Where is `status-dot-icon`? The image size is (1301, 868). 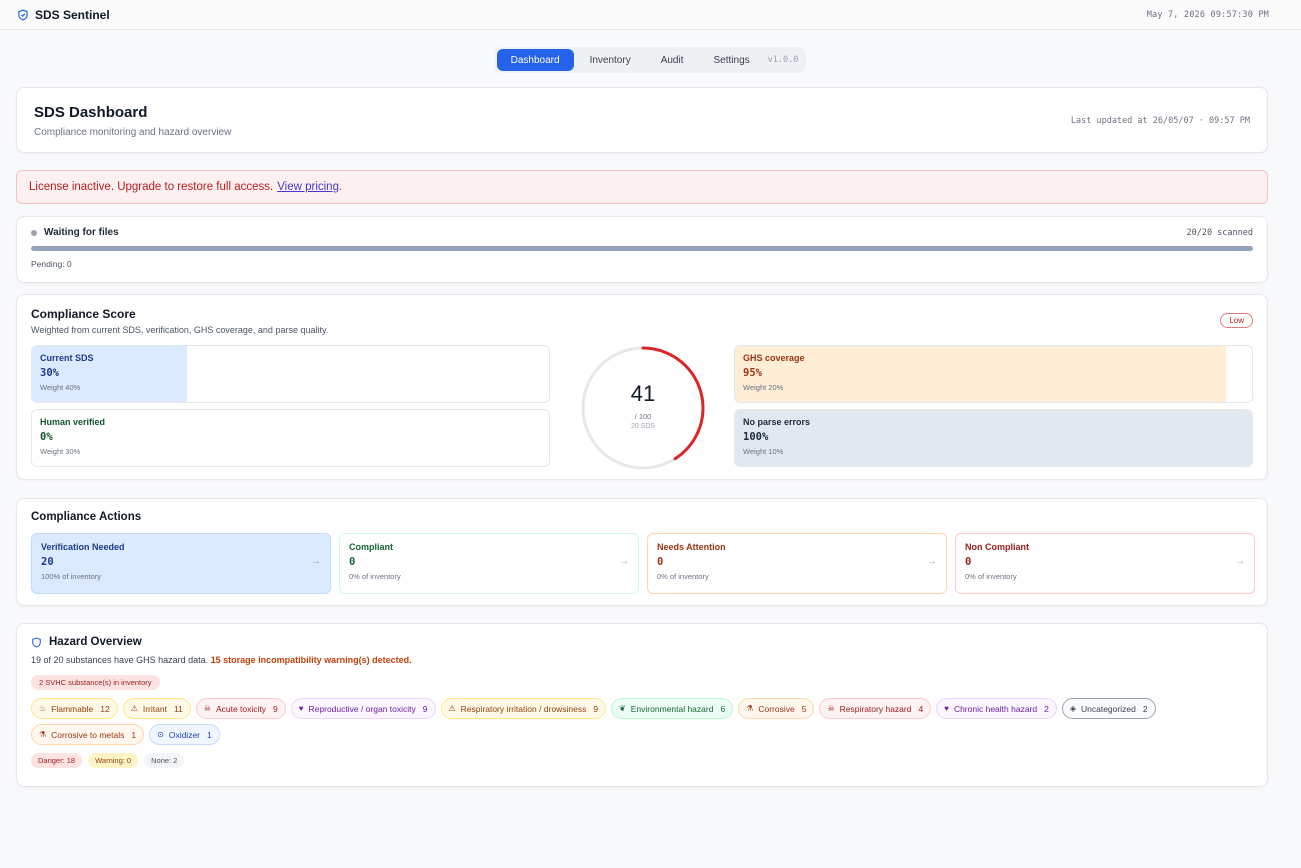
status-dot-icon is located at coordinates (34, 232).